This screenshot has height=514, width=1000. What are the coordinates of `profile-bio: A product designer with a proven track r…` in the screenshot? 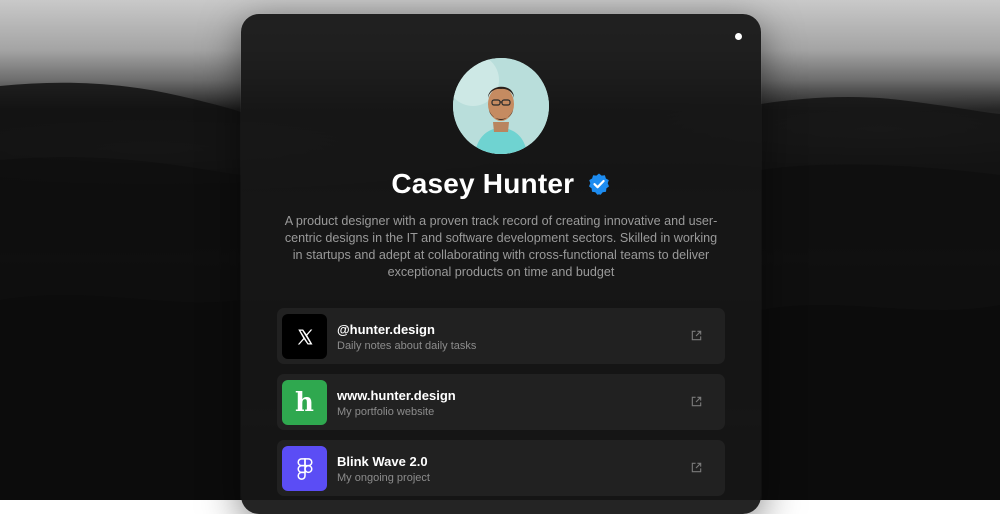 It's located at (501, 246).